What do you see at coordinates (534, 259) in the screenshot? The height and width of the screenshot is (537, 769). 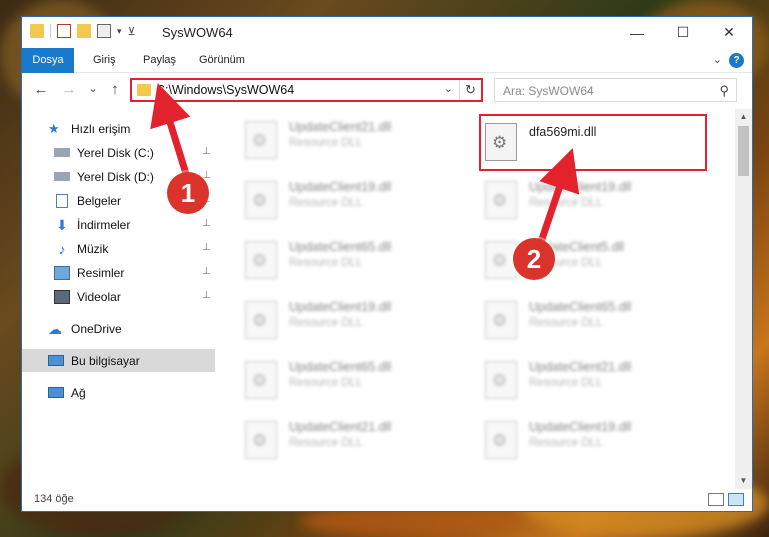 I see `step-2-badge: 2` at bounding box center [534, 259].